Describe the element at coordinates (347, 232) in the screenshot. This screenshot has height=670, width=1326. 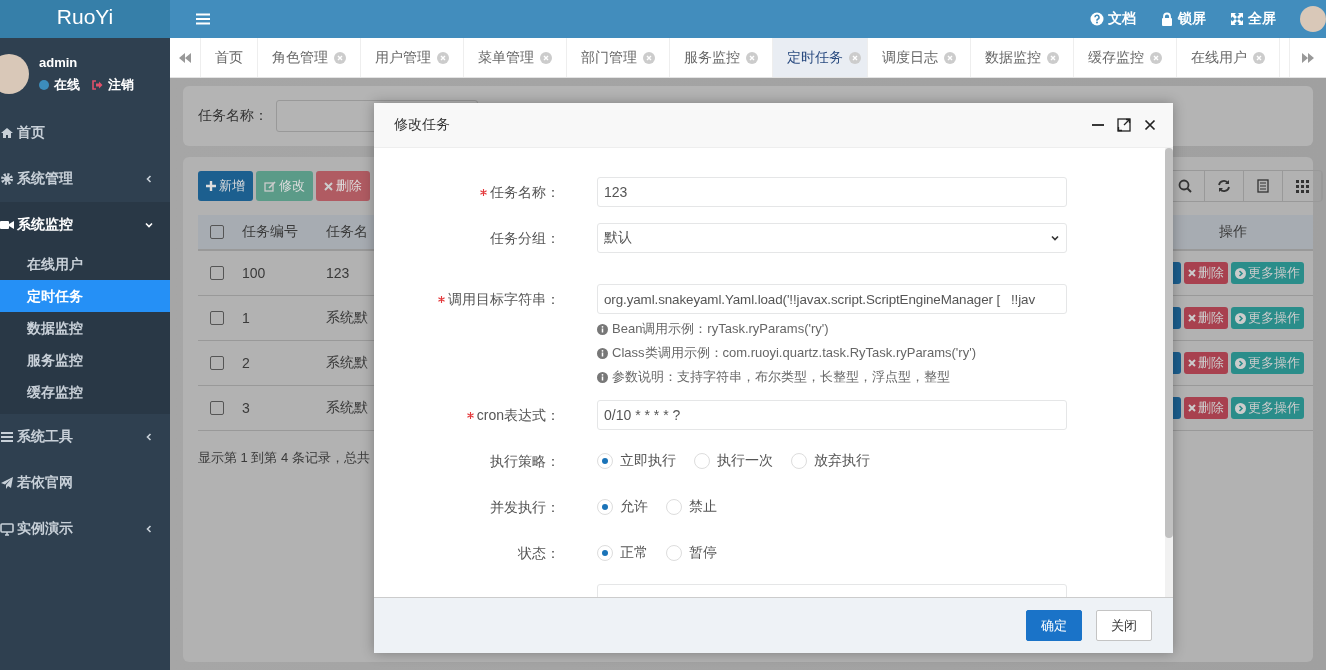
I see `column-header: 任务名` at that location.